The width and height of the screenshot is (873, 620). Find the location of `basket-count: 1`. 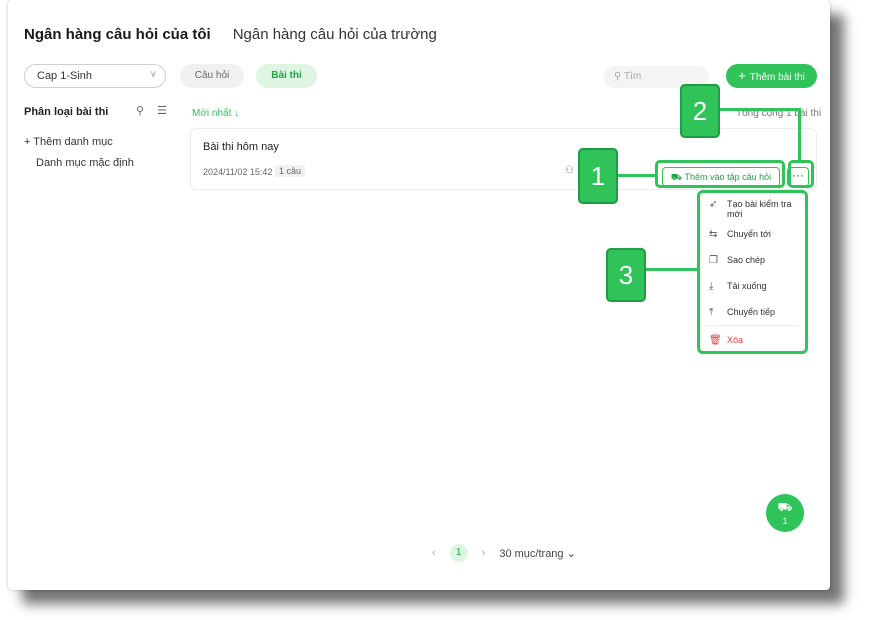

basket-count: 1 is located at coordinates (785, 521).